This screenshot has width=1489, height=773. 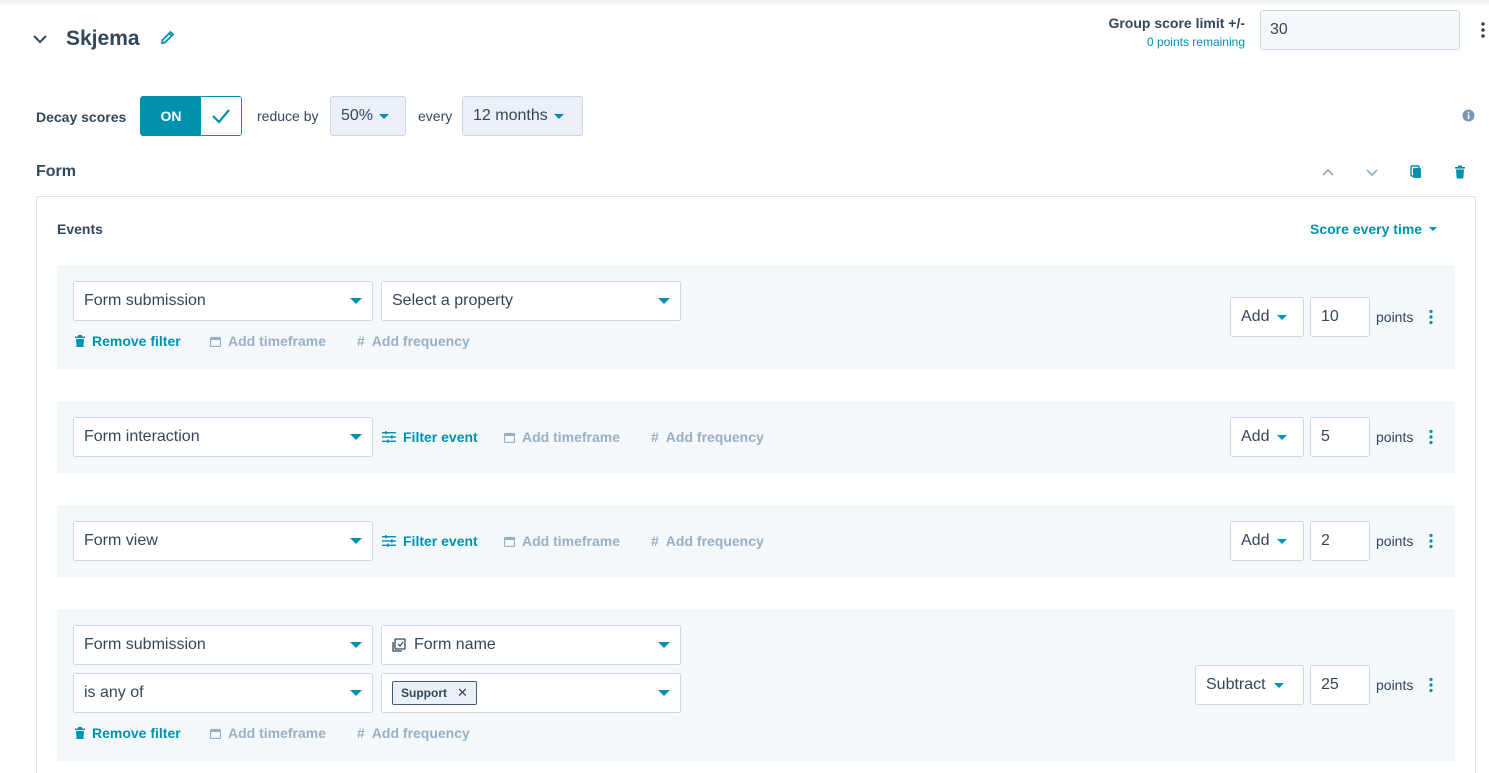 I want to click on score-mode-dropdown: Score every time, so click(x=1374, y=229).